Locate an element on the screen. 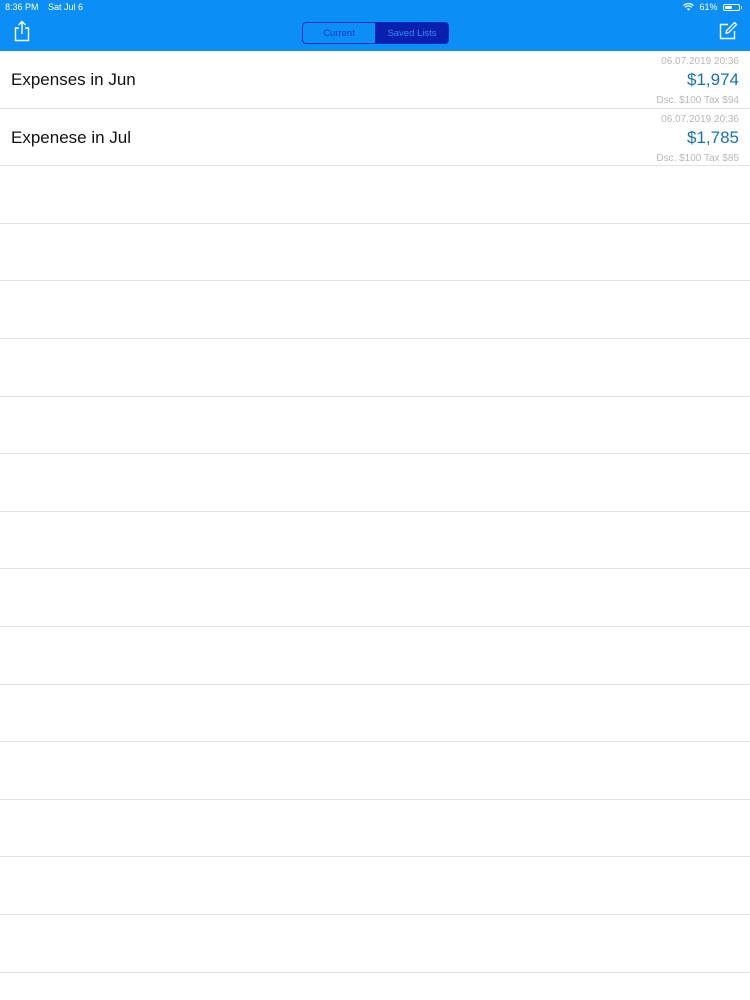  status-indicators: 61% is located at coordinates (712, 7).